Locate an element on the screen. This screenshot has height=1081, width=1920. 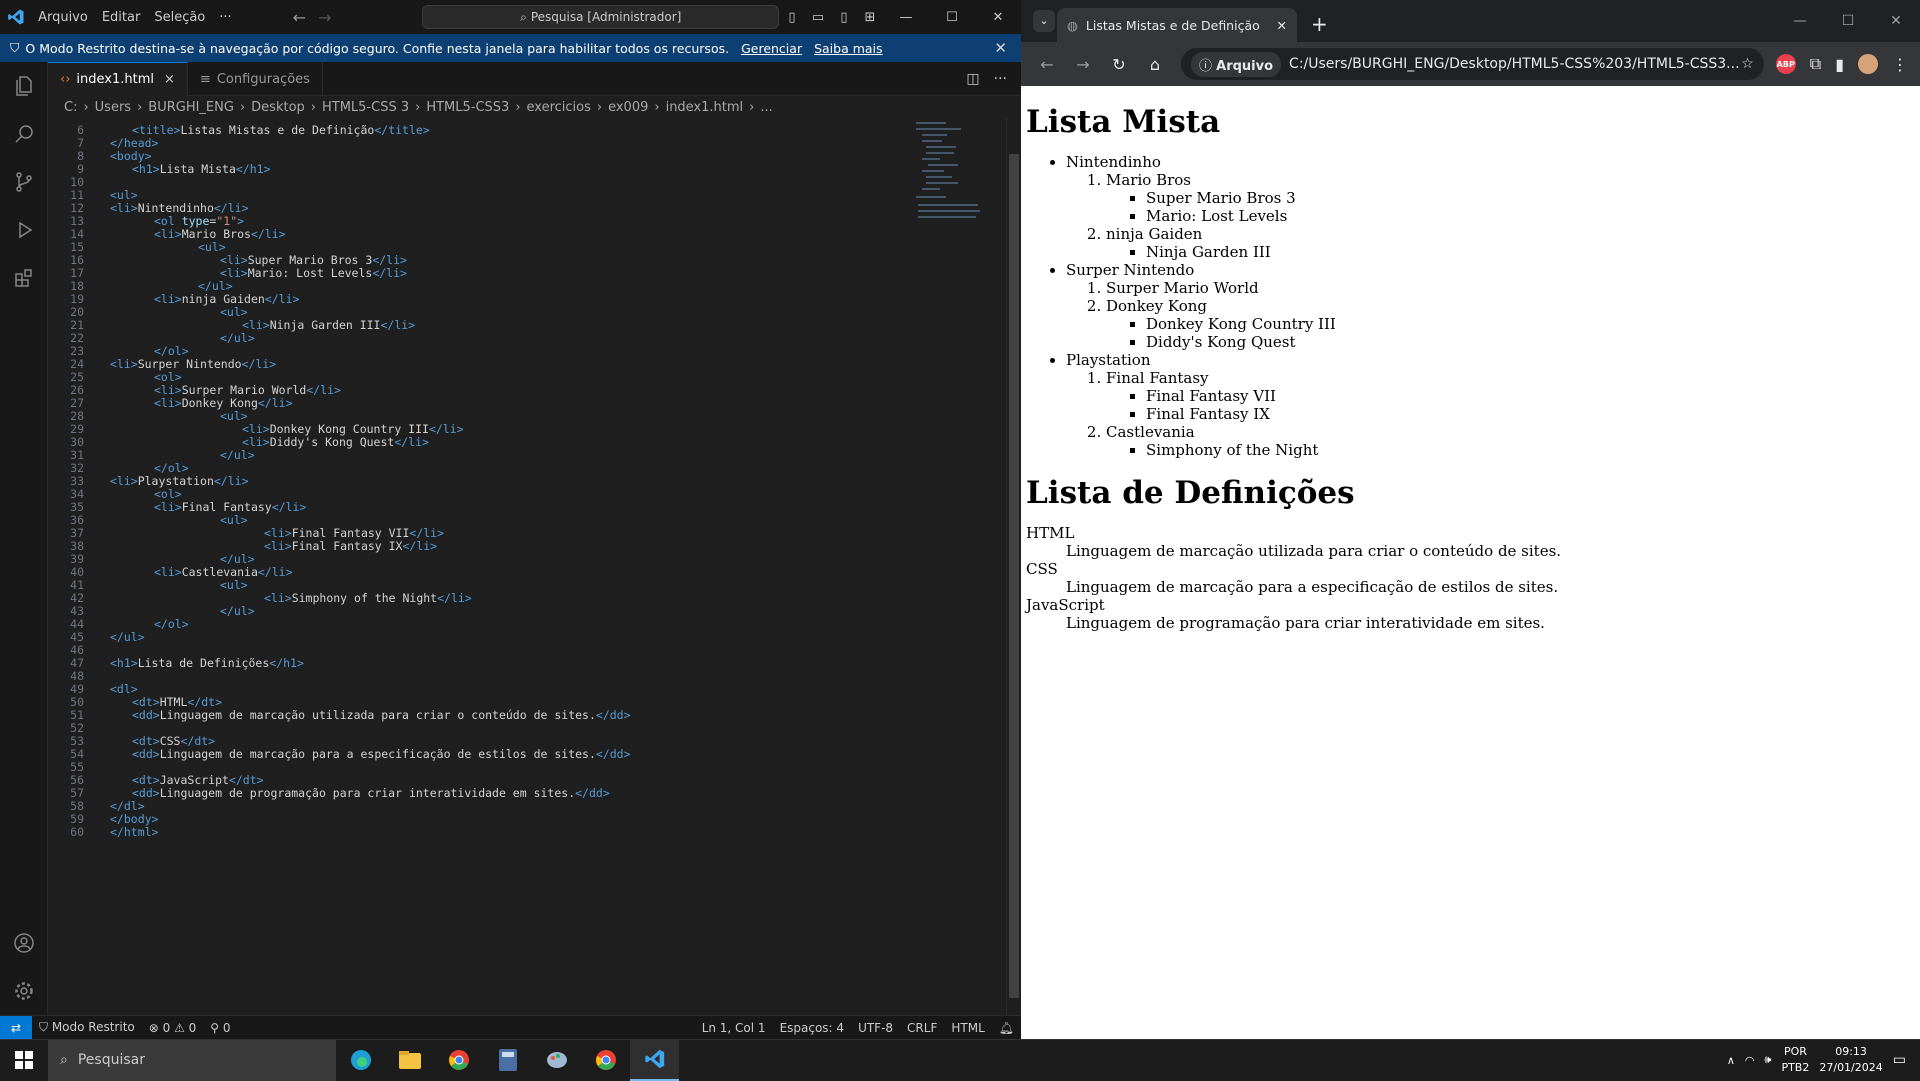
settings-gear-icon is located at coordinates (24, 991).